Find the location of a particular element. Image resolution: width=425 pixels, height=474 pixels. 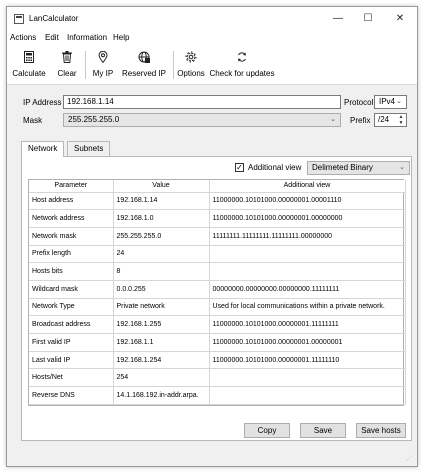

title-bar: LanCalculator — ☐ ✕ is located at coordinates (212, 19).